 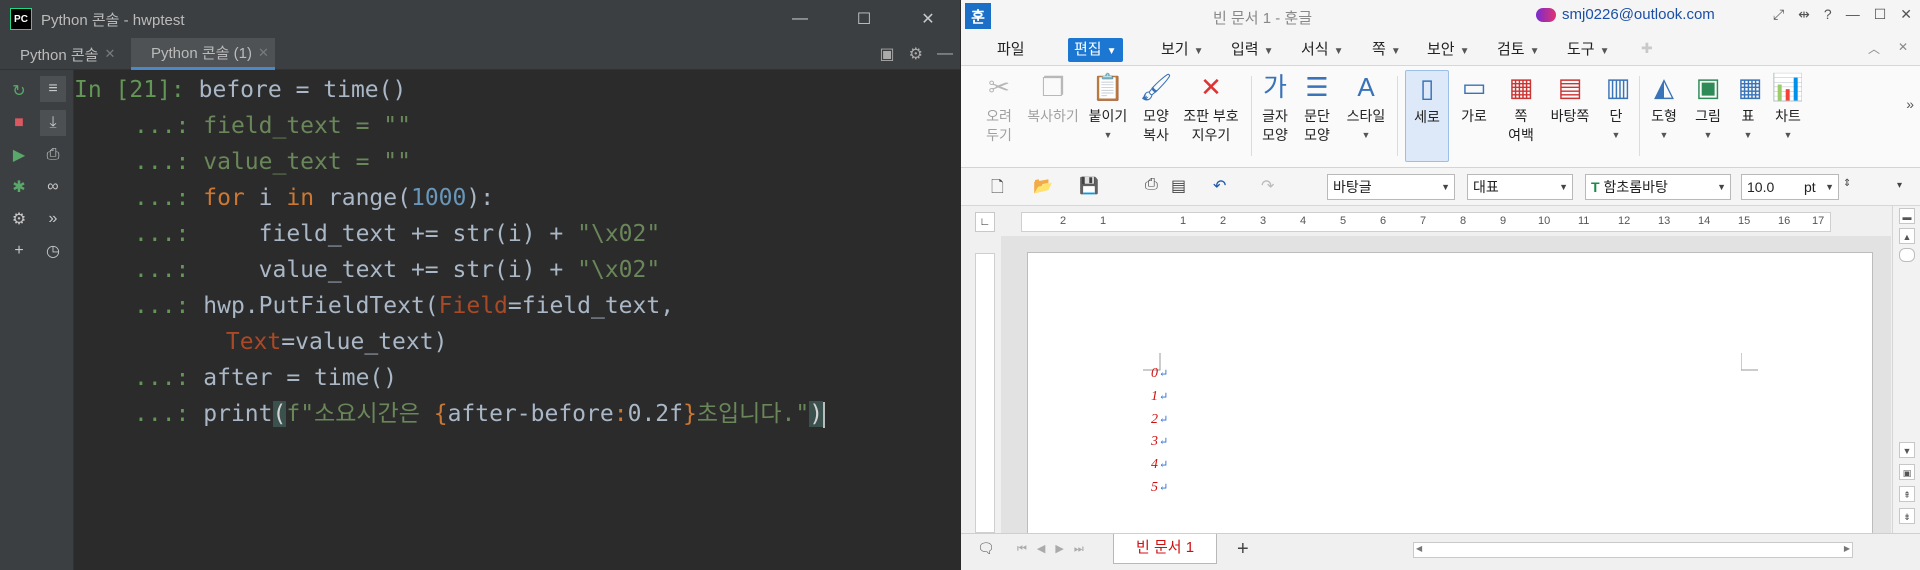 What do you see at coordinates (1391, 187) in the screenshot?
I see `style-combo: 바탕글 ▼` at bounding box center [1391, 187].